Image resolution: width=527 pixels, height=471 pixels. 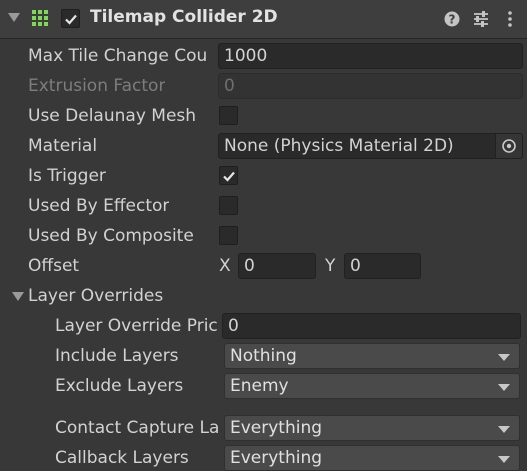 I want to click on exclude-layers-dropdown: Enemy, so click(x=372, y=386).